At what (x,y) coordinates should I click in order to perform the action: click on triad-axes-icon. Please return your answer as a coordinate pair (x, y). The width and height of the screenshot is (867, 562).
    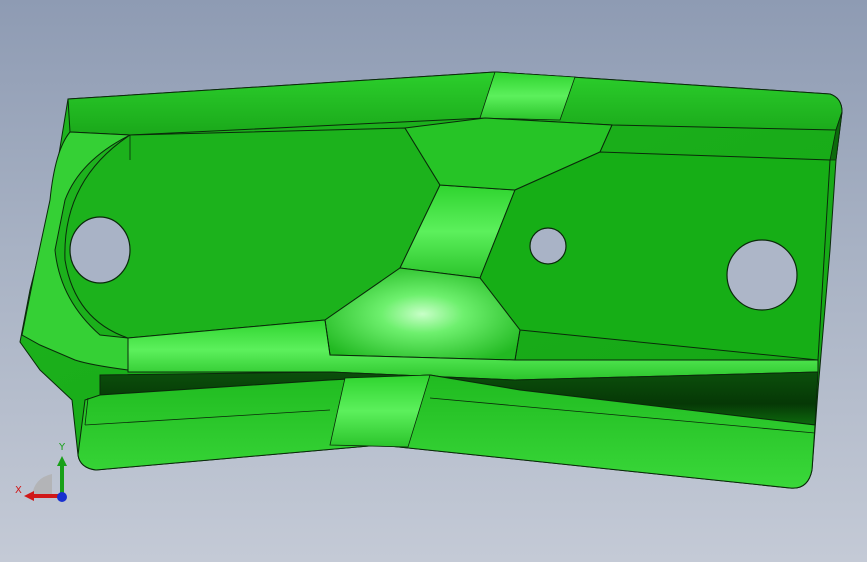
    Looking at the image, I should click on (45, 479).